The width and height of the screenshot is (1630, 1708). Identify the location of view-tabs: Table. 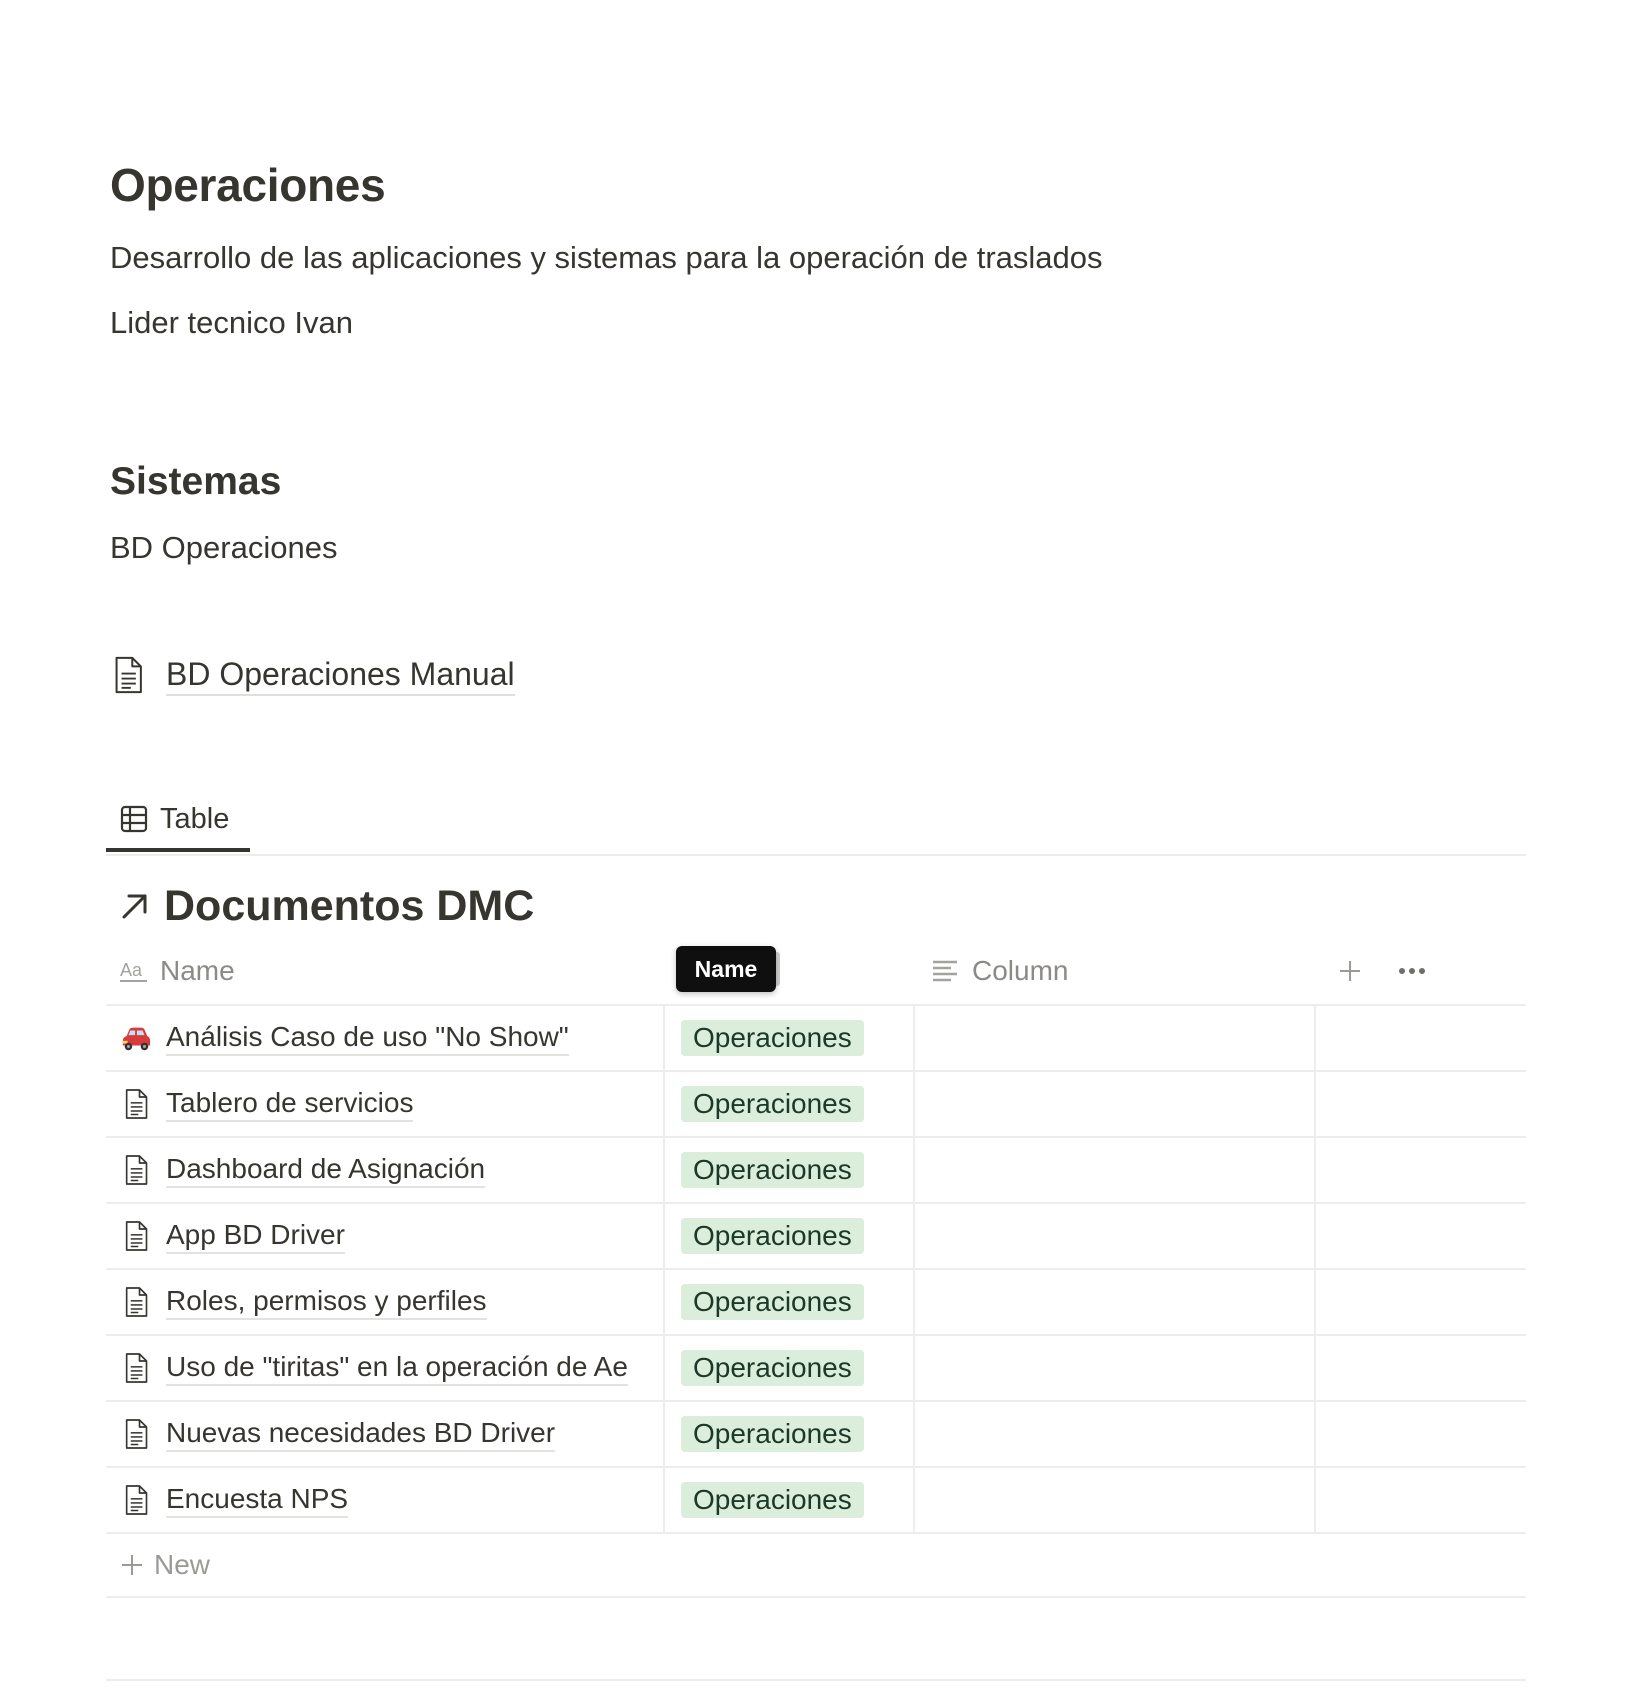
(816, 823).